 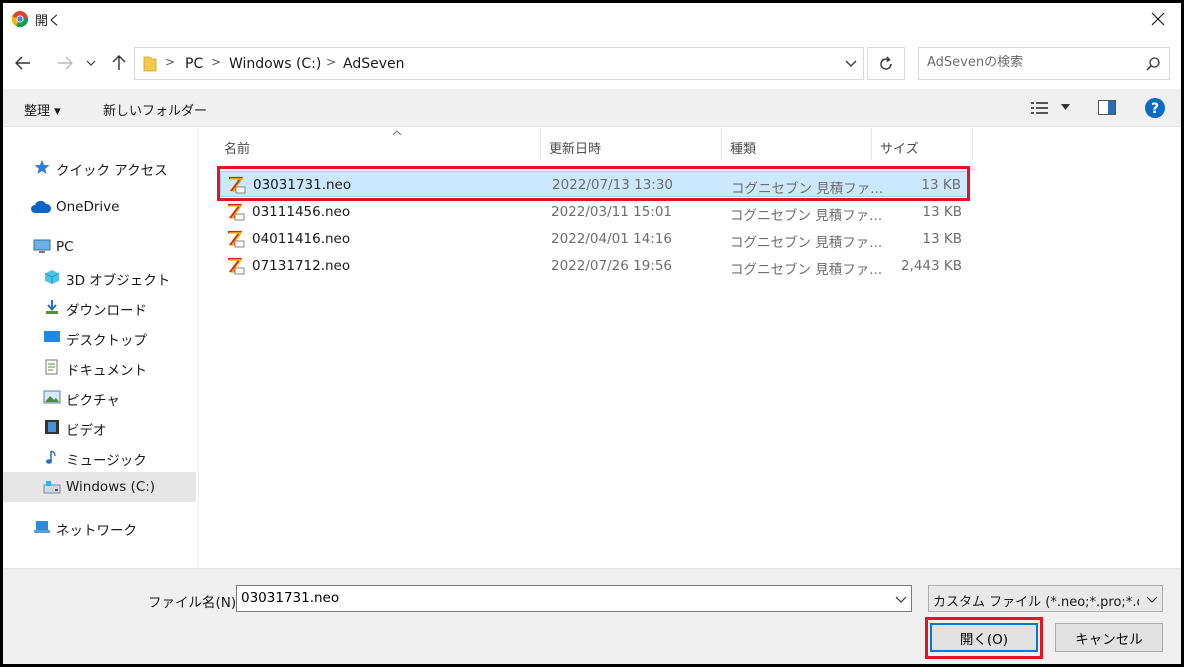 I want to click on help-icon: ?, so click(x=1155, y=108).